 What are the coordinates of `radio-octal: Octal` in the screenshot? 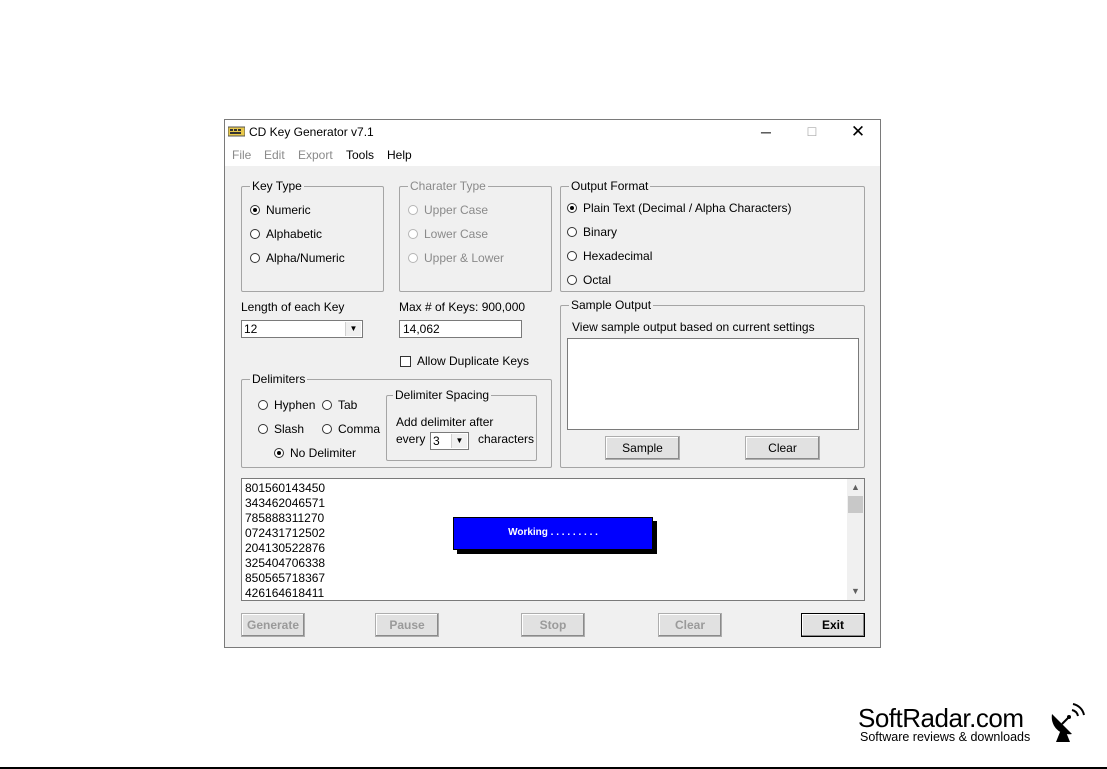 It's located at (589, 280).